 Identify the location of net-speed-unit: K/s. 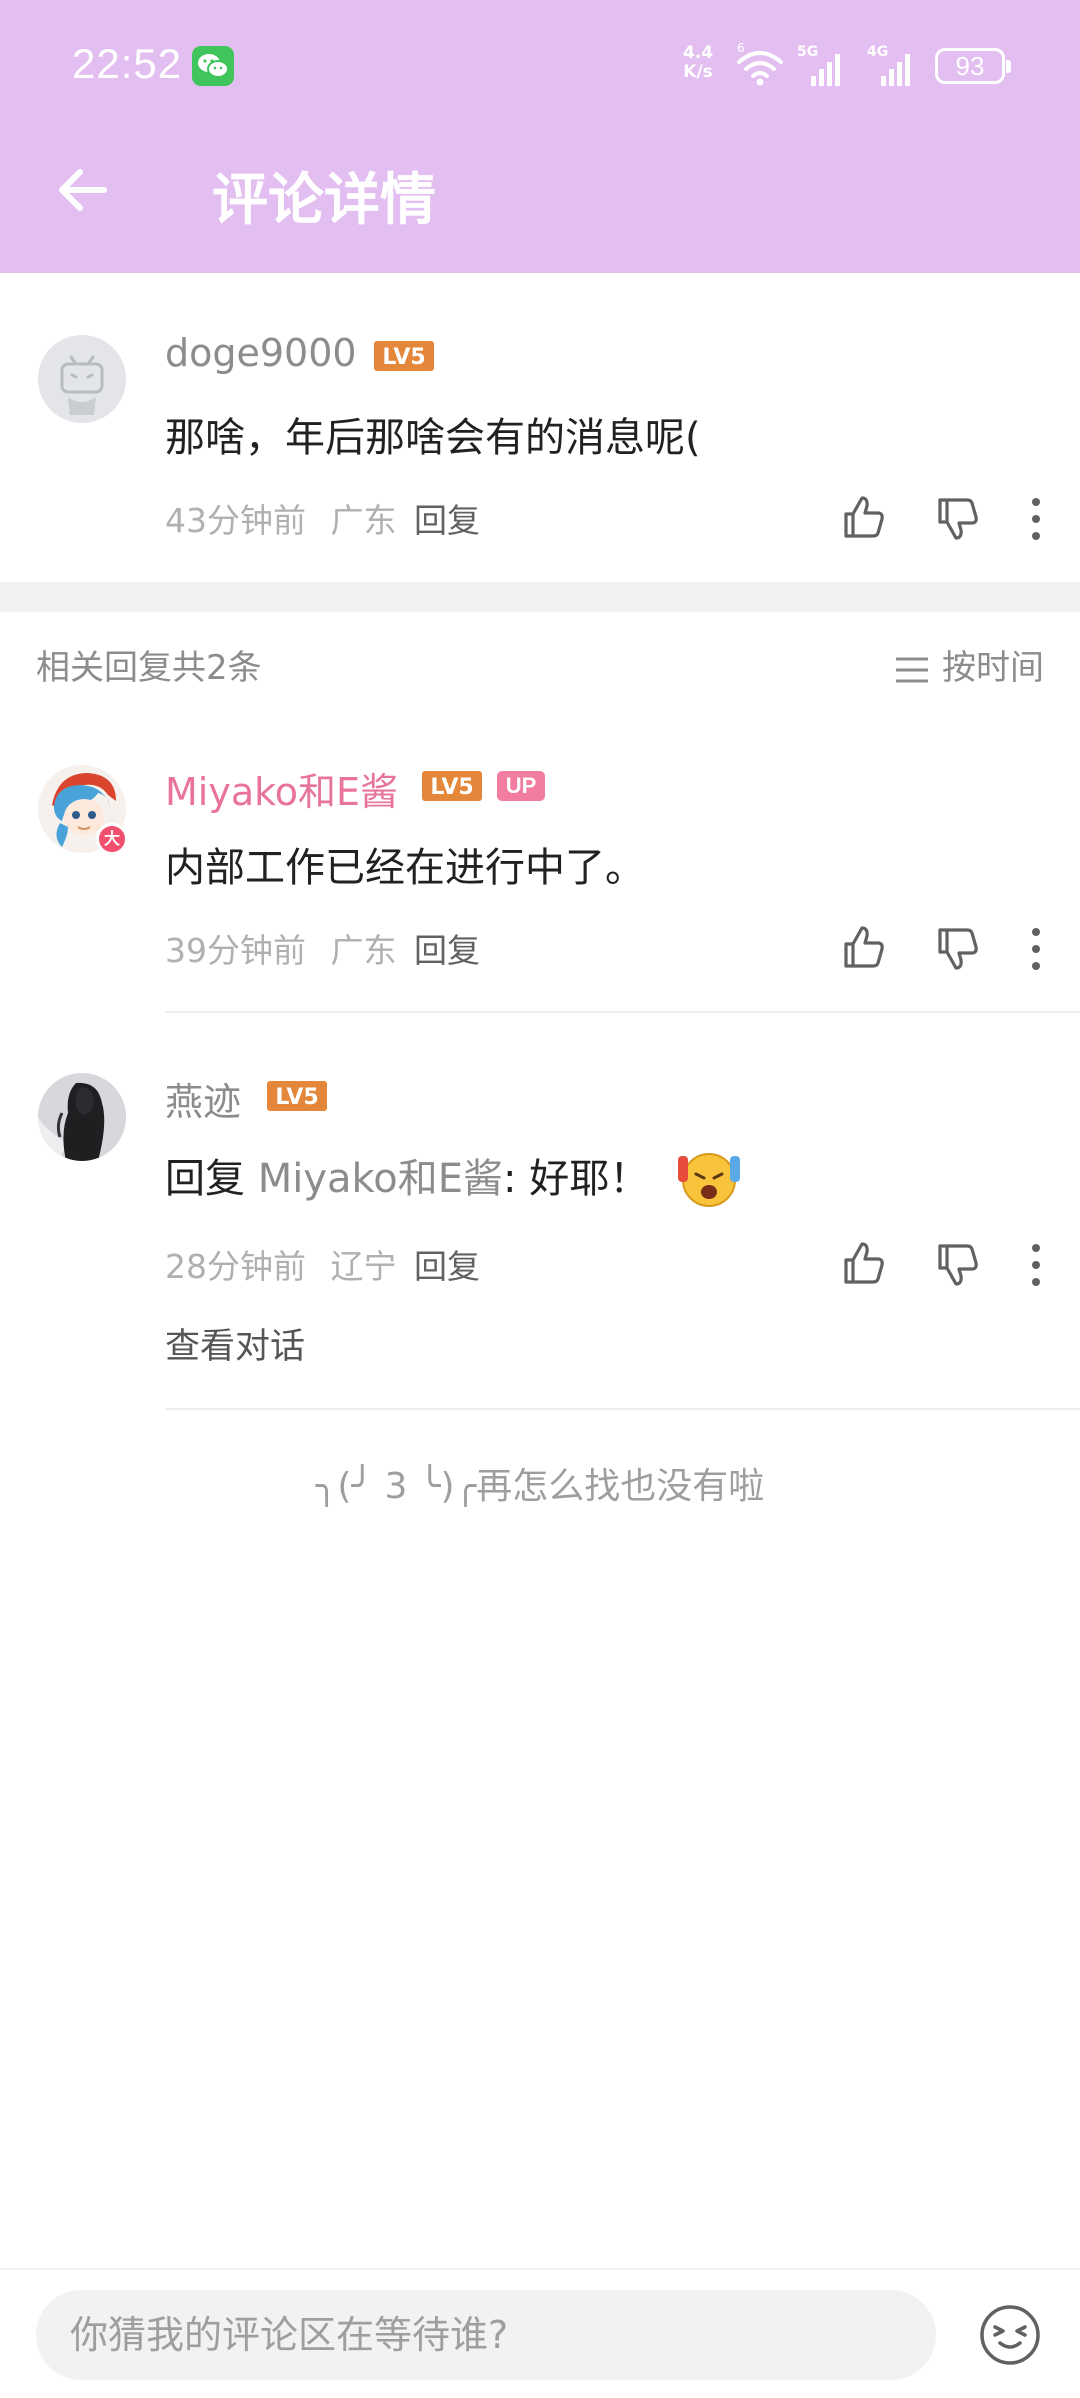
(698, 72).